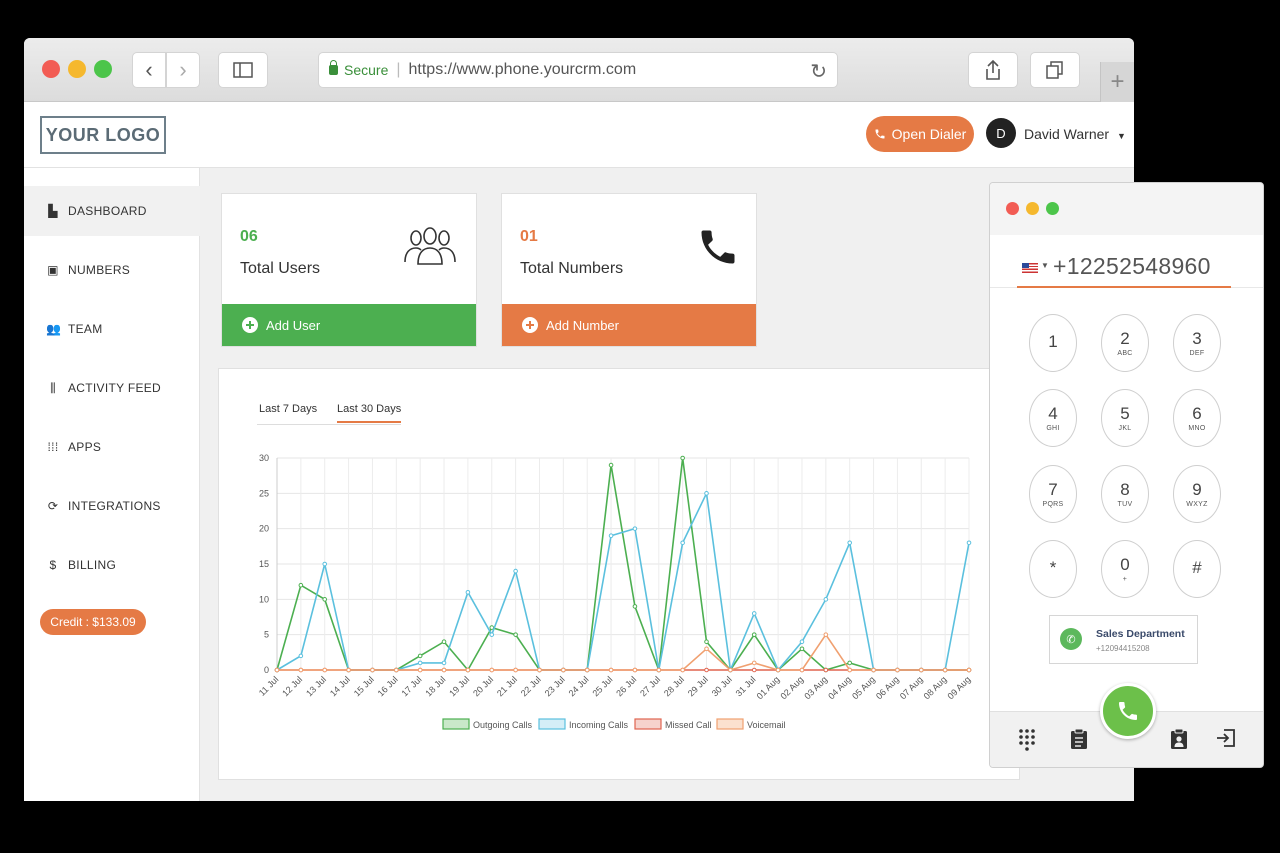  Describe the element at coordinates (112, 388) in the screenshot. I see `sidebar-item-activity-feed: ⫼ ACTIVITY FEED` at that location.